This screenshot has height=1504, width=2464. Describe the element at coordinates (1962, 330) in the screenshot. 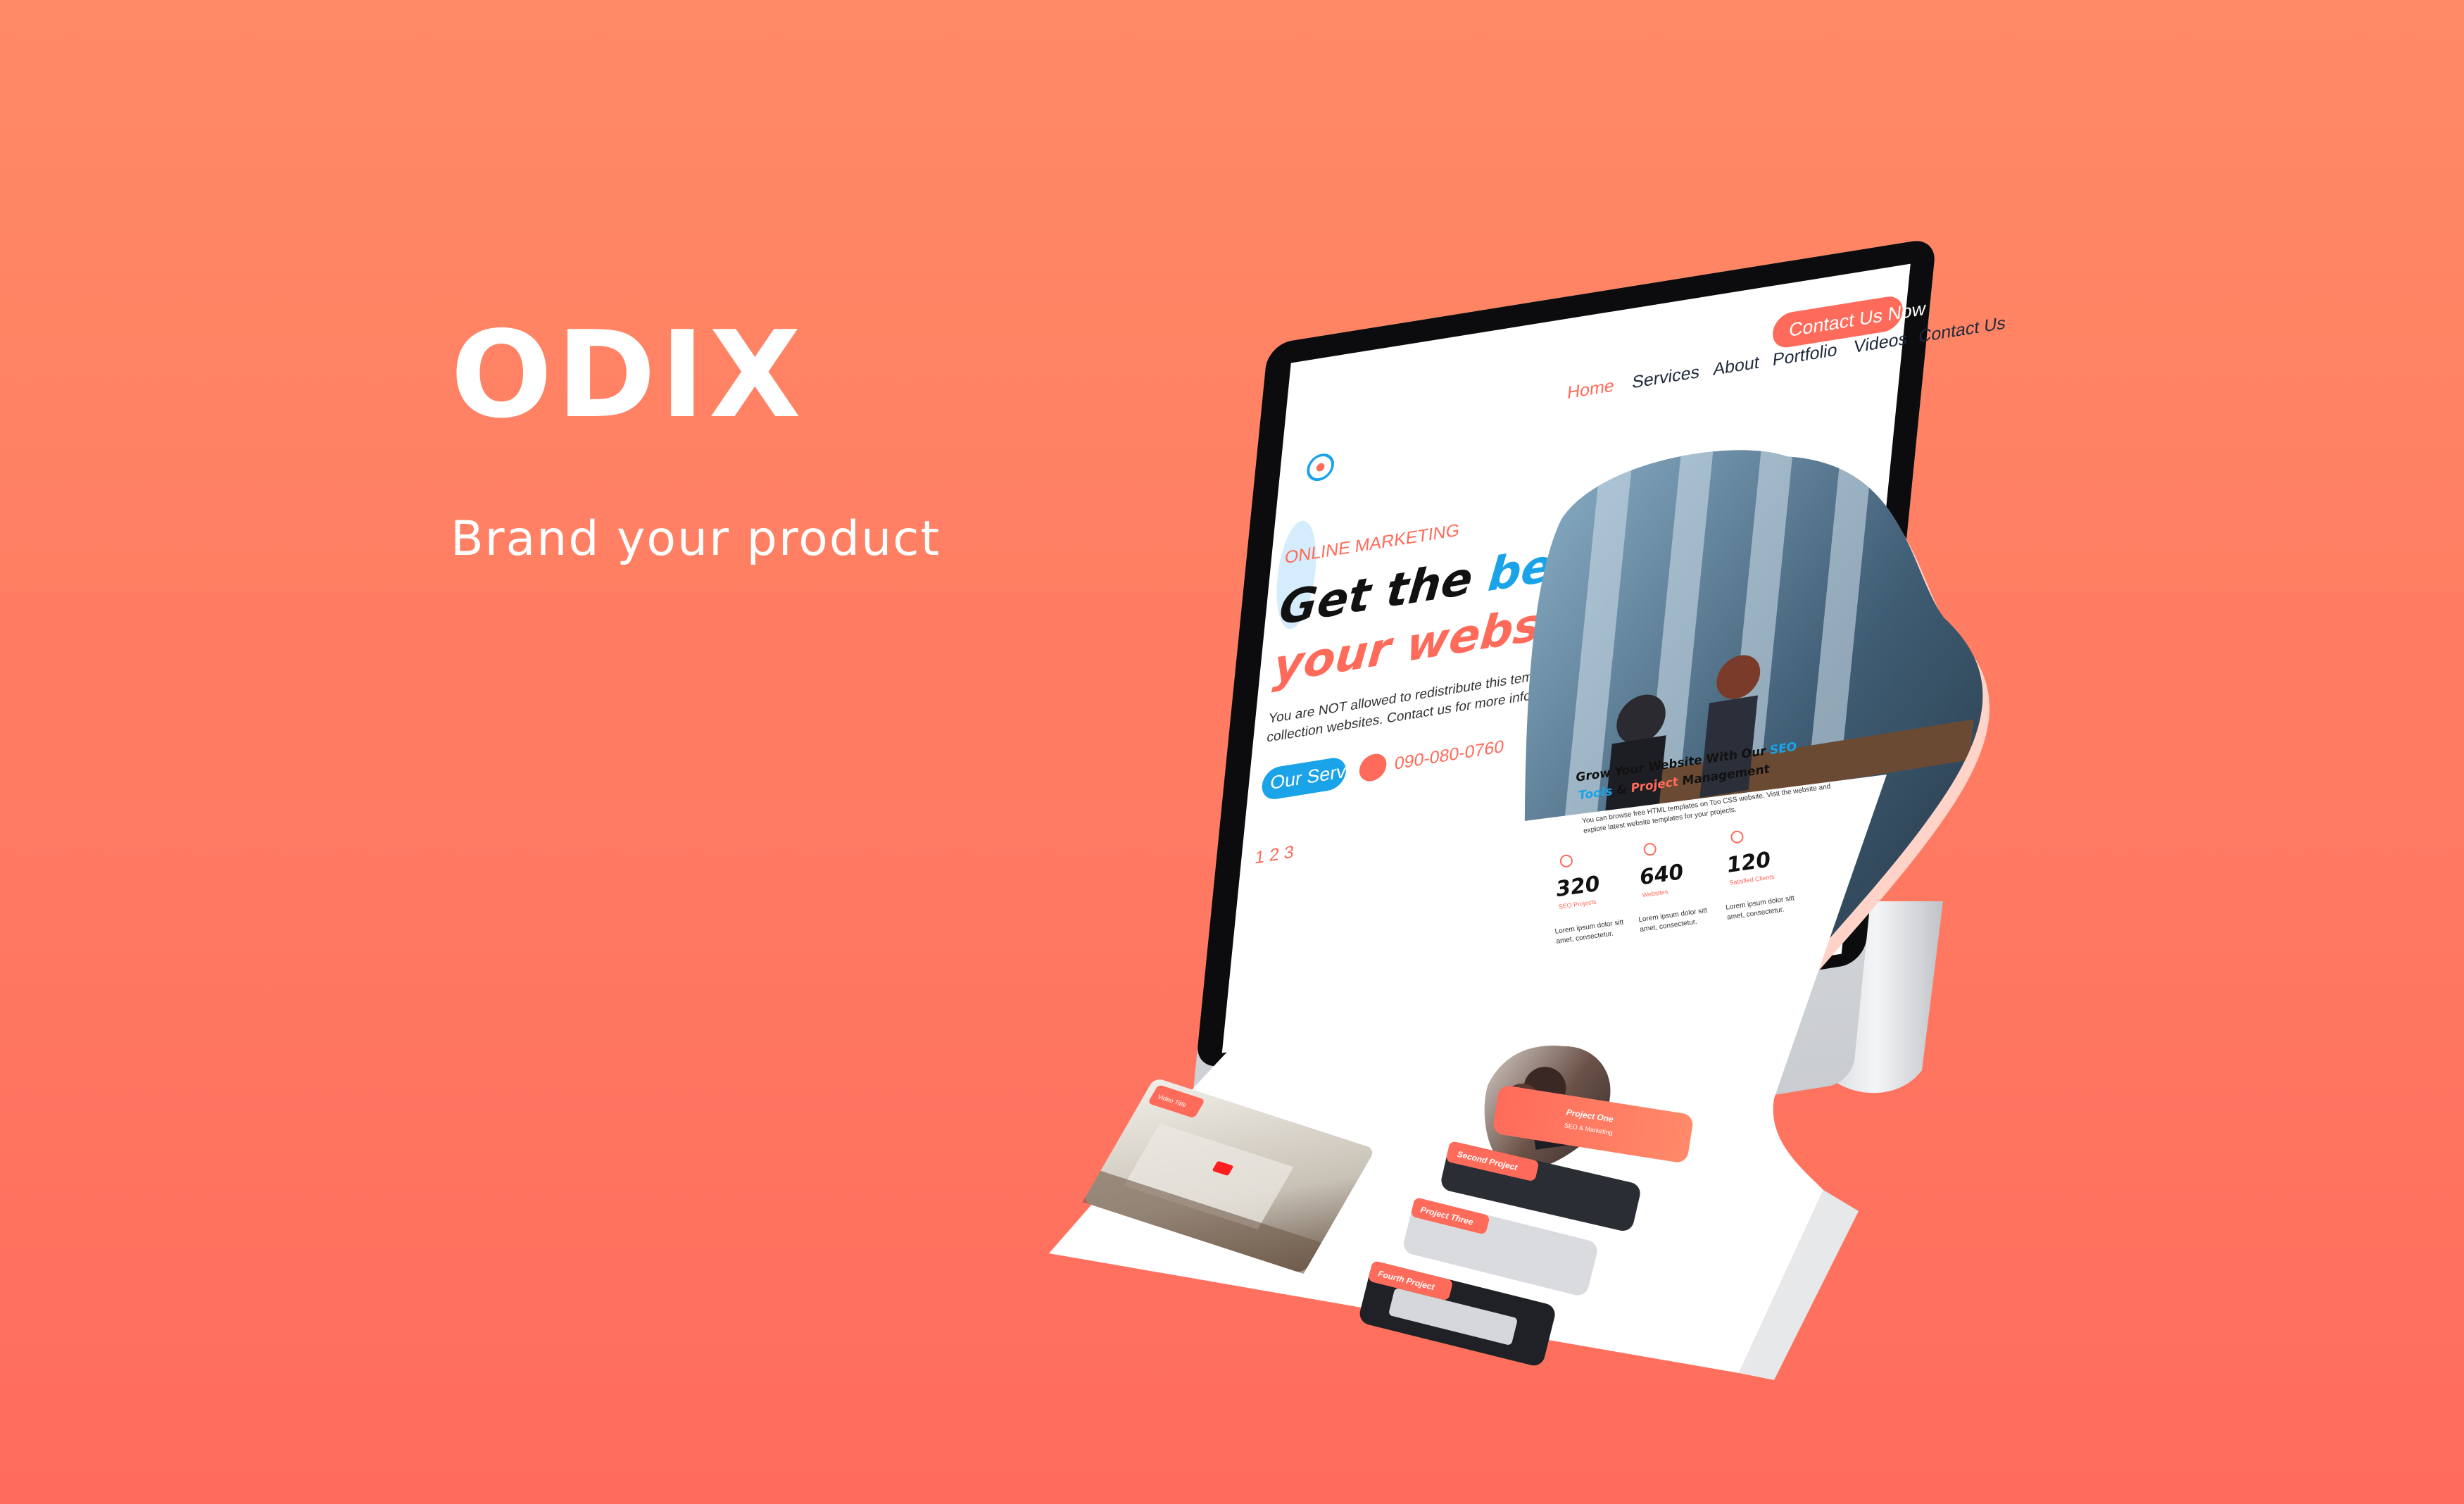

I see `nav-contact: Contact Us` at that location.